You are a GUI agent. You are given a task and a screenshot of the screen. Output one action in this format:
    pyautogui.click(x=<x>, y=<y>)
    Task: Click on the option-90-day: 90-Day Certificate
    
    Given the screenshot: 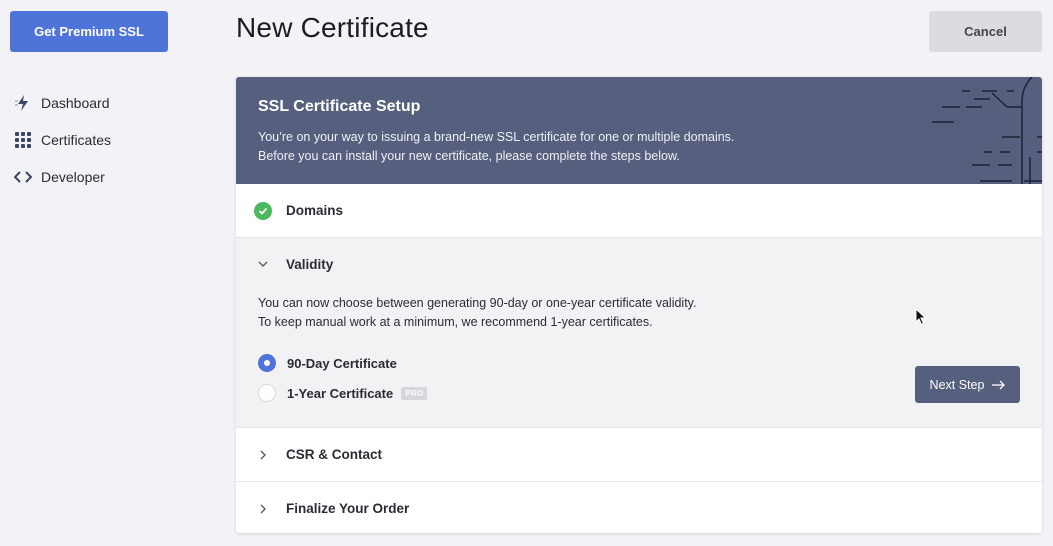 What is the action you would take?
    pyautogui.click(x=639, y=363)
    